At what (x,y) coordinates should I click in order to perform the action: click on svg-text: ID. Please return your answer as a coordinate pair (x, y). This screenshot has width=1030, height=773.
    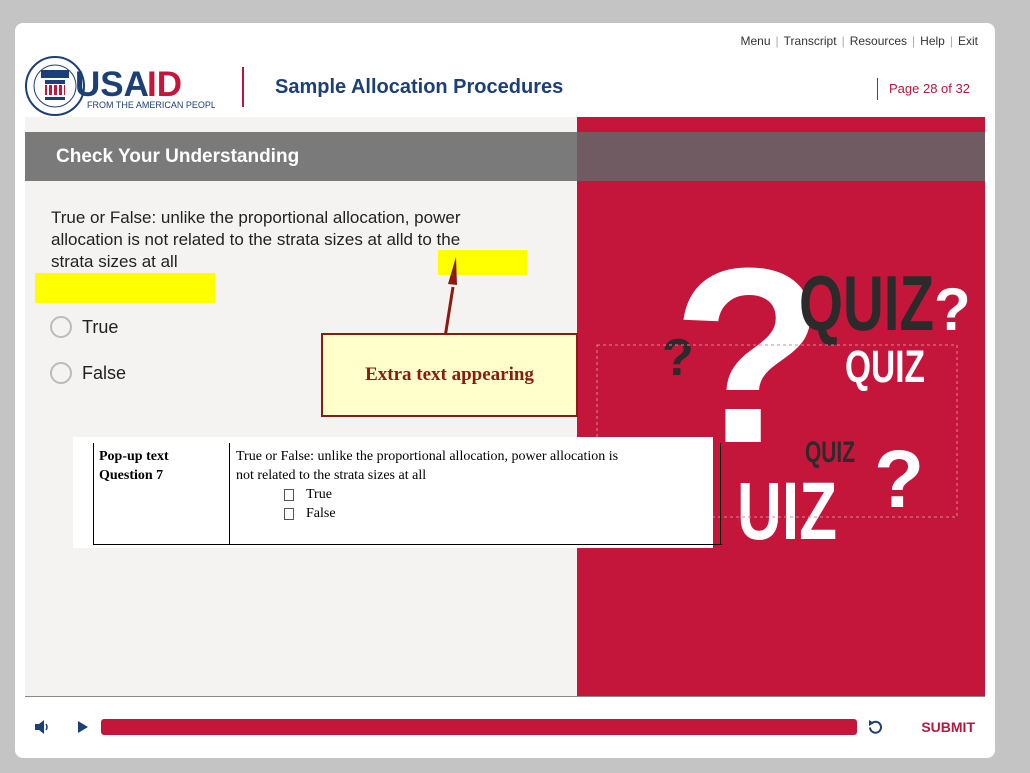
    Looking at the image, I should click on (164, 84).